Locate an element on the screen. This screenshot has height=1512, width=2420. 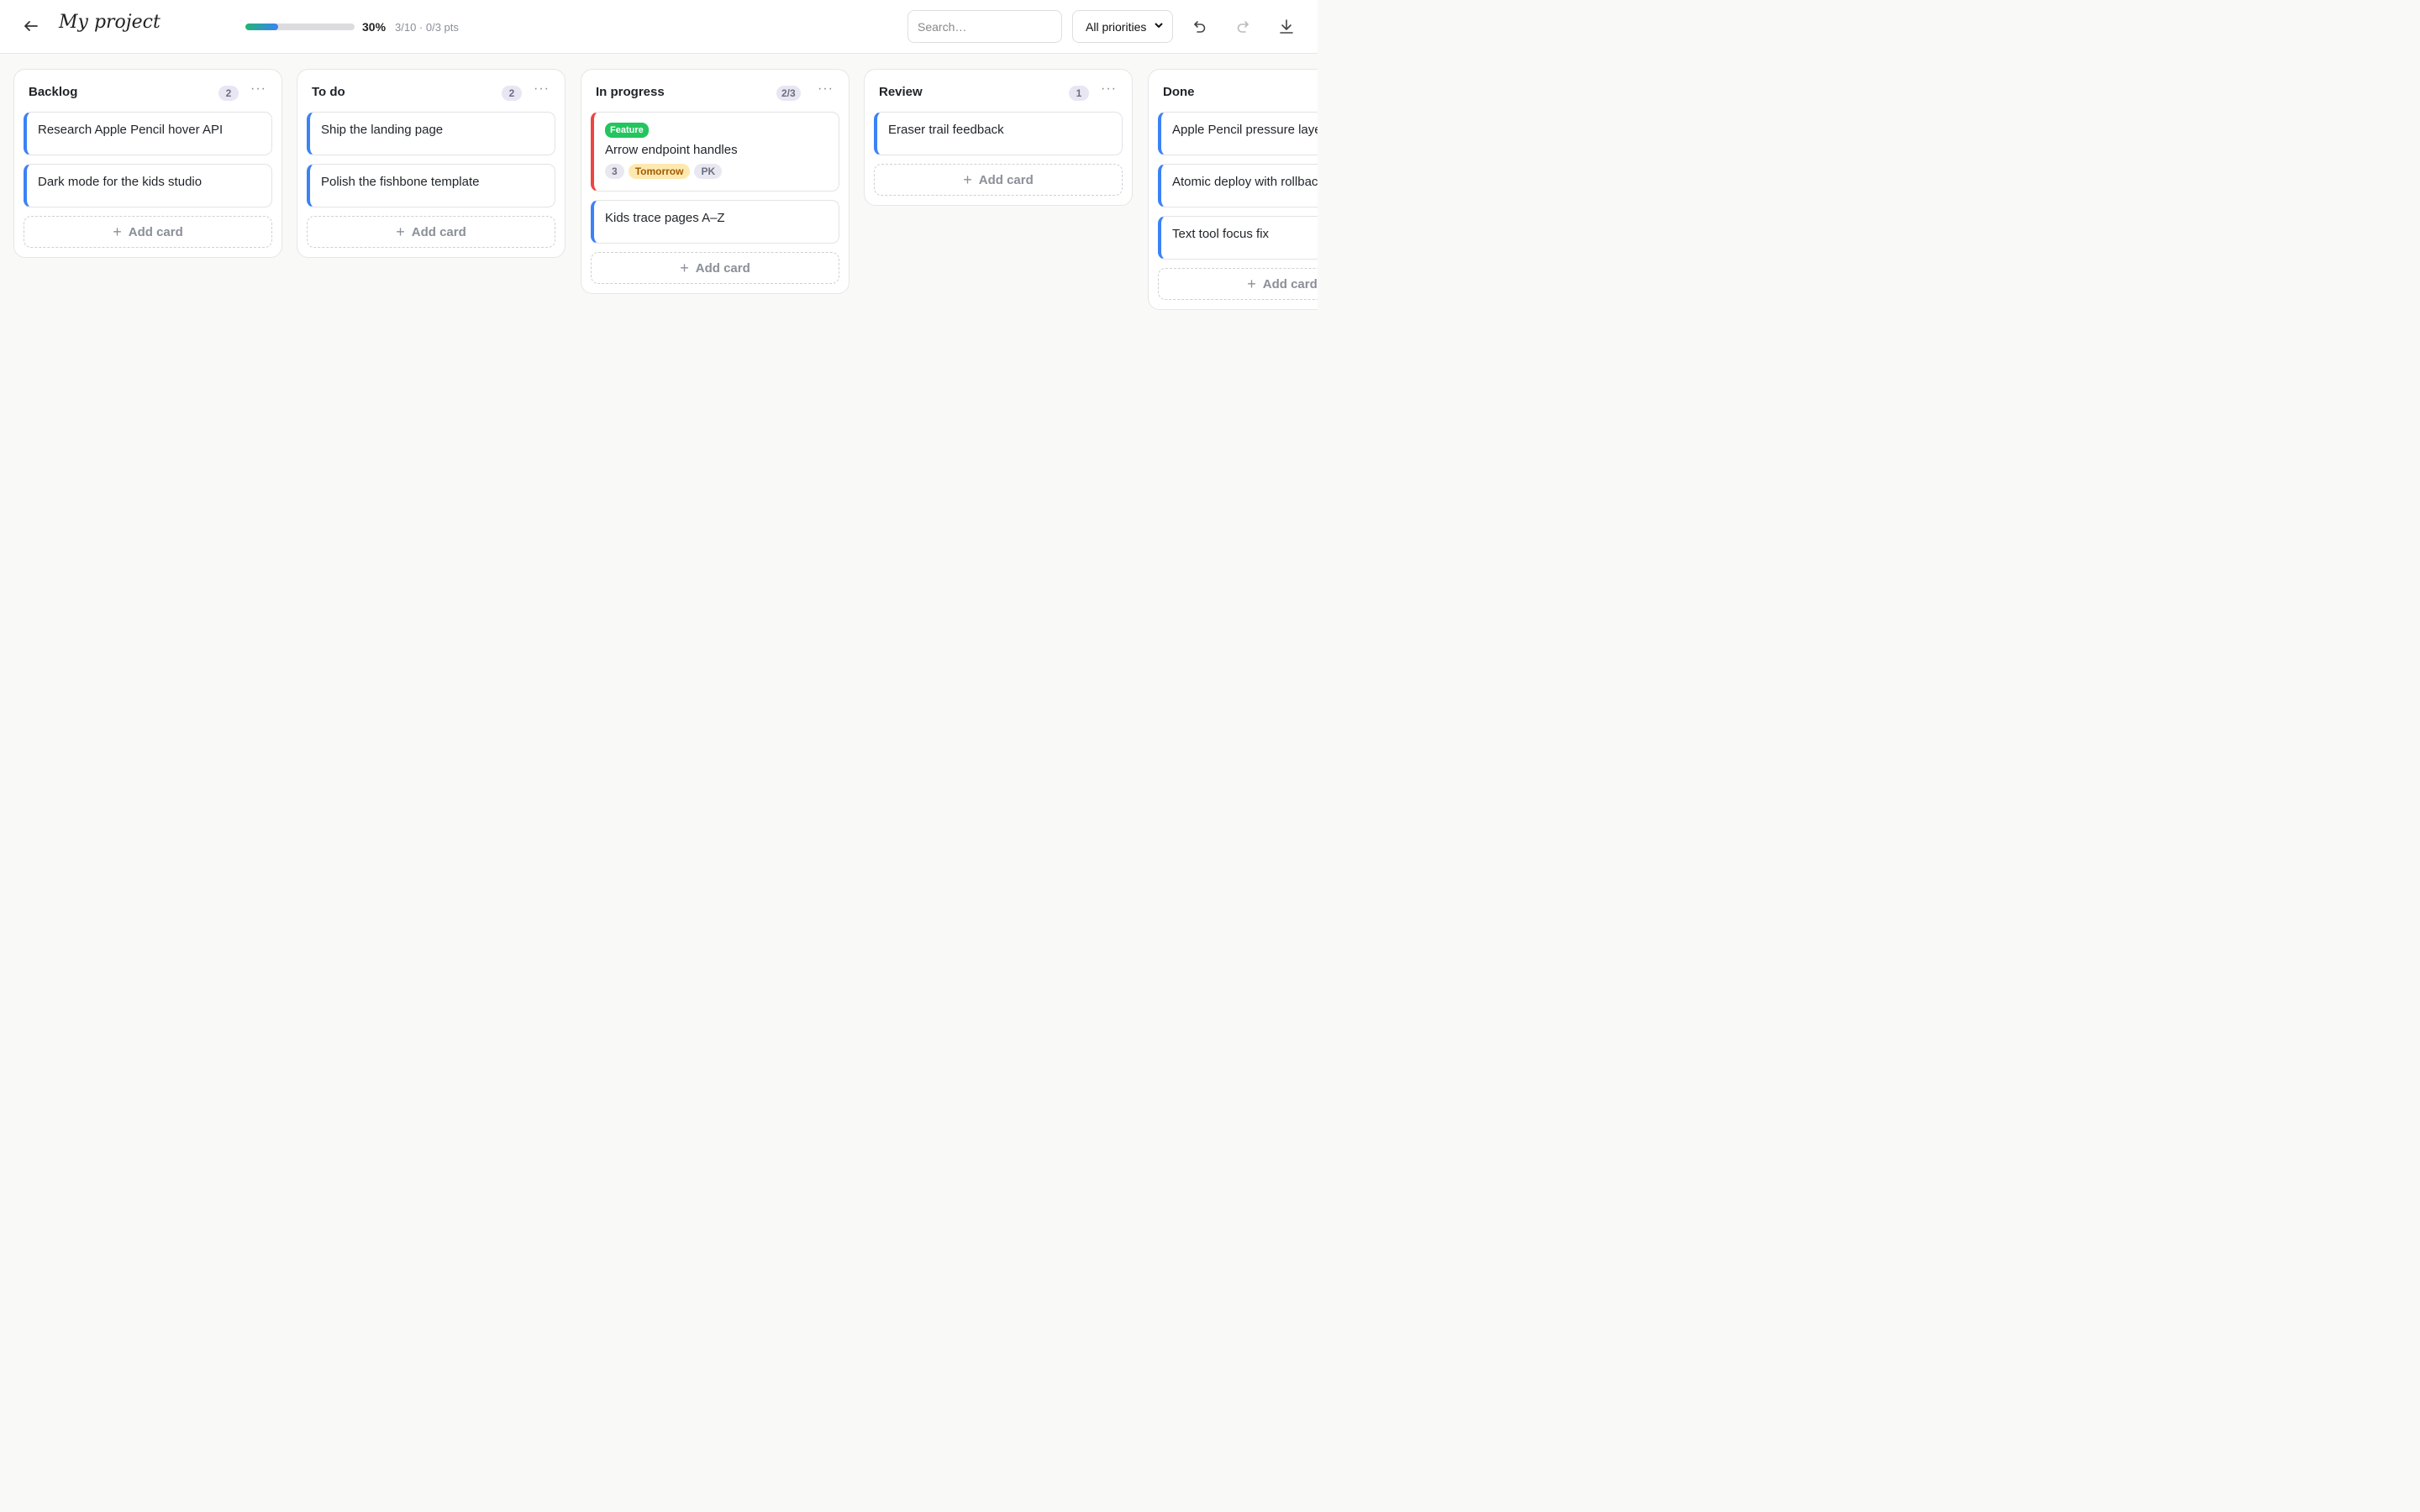
task-card: Dark mode for the kids studio is located at coordinates (148, 185).